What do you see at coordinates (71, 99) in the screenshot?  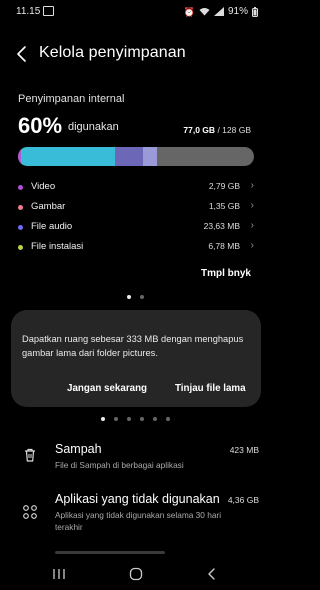 I see `storage-section-label: Penyimpanan internal` at bounding box center [71, 99].